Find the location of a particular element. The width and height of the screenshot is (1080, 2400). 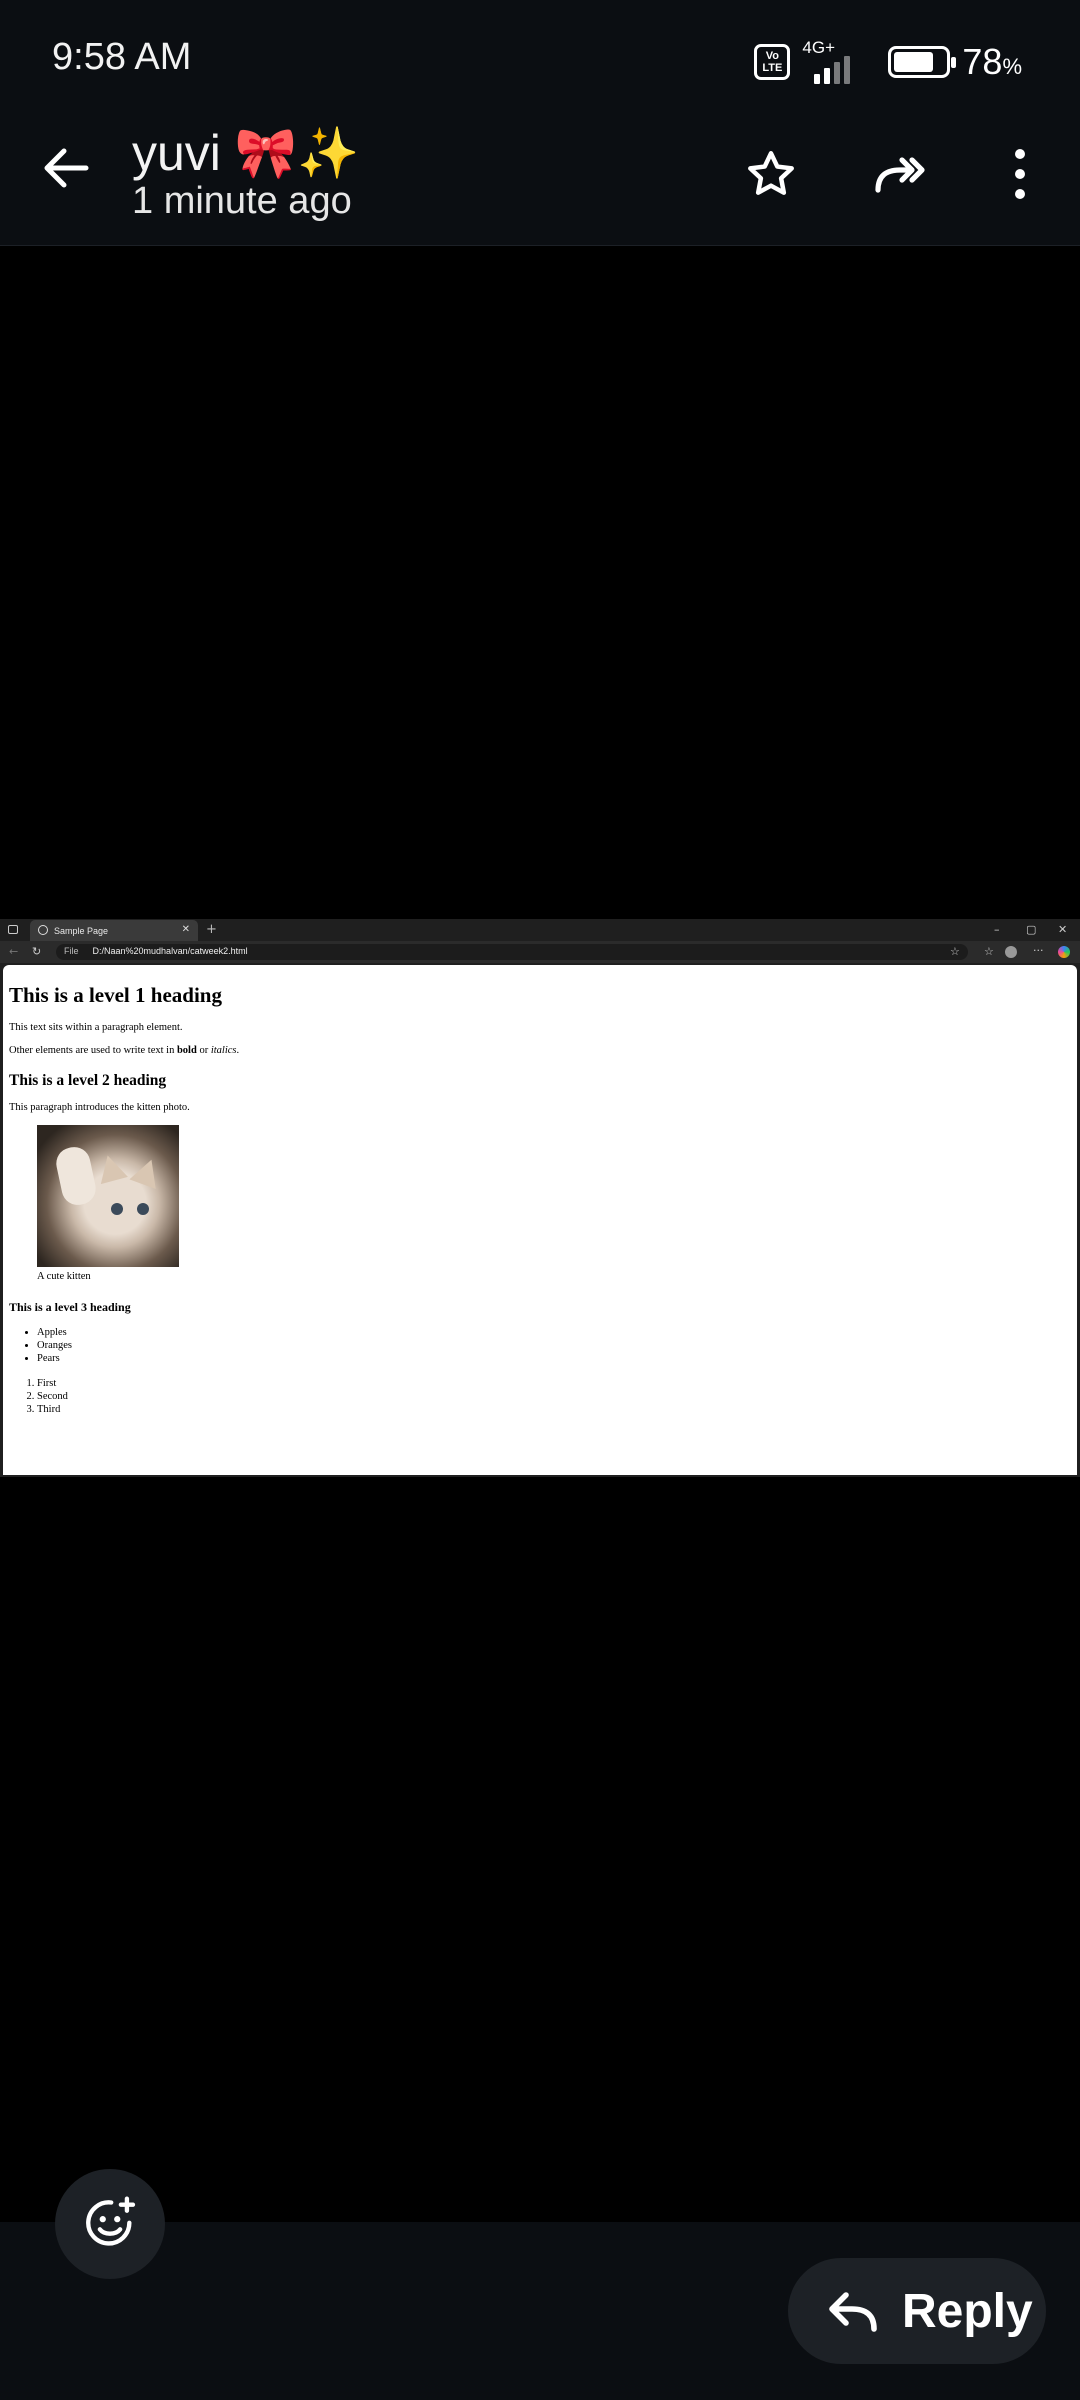

list-item: Second is located at coordinates (554, 1396).